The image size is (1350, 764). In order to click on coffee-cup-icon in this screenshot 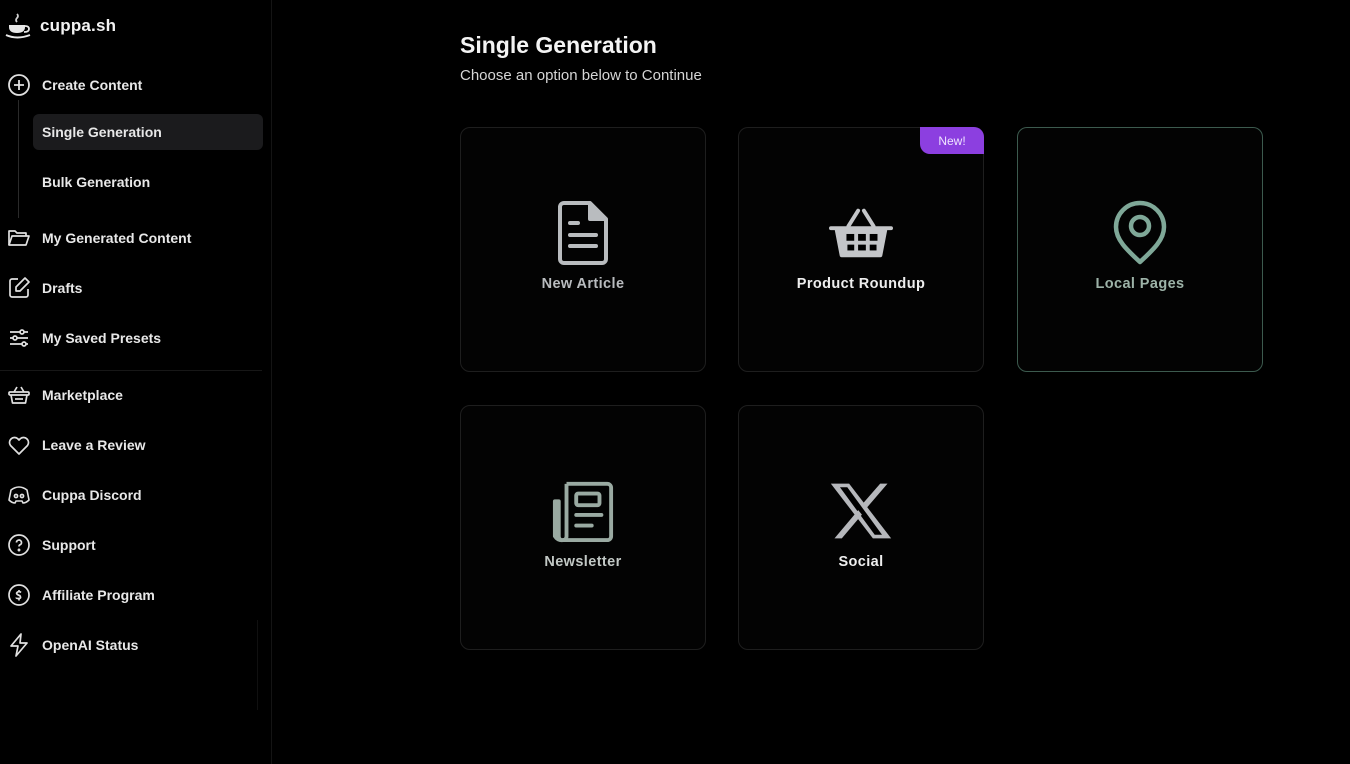, I will do `click(18, 26)`.